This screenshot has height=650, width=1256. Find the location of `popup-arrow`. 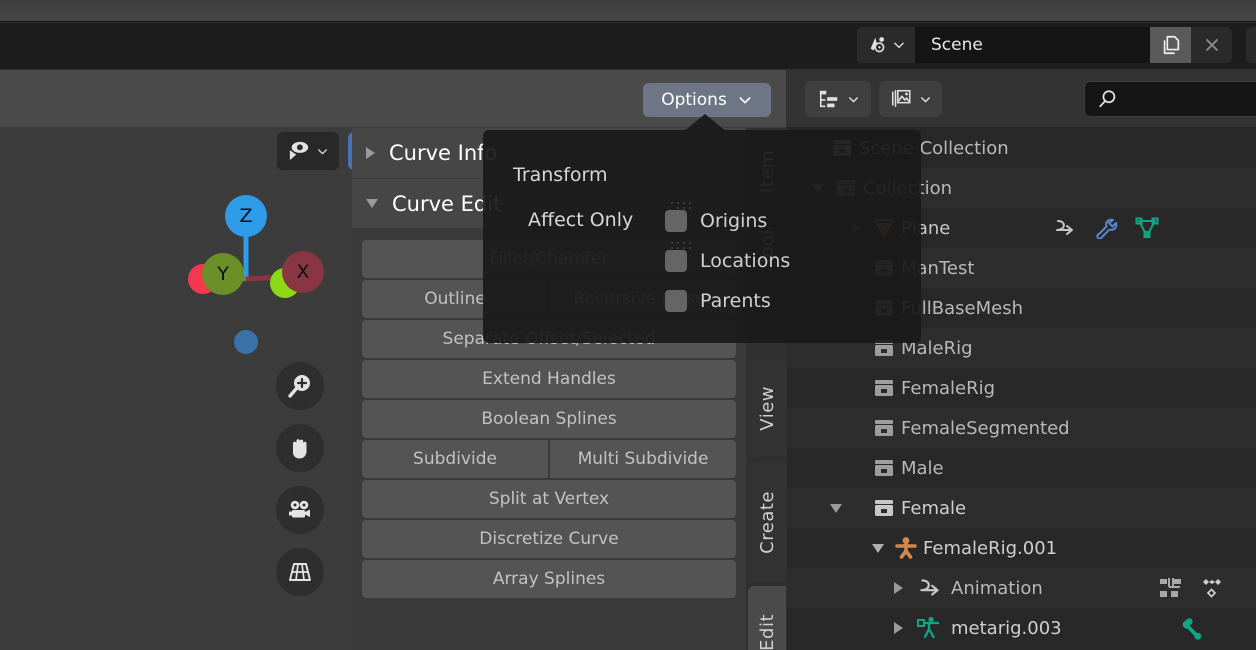

popup-arrow is located at coordinates (705, 123).